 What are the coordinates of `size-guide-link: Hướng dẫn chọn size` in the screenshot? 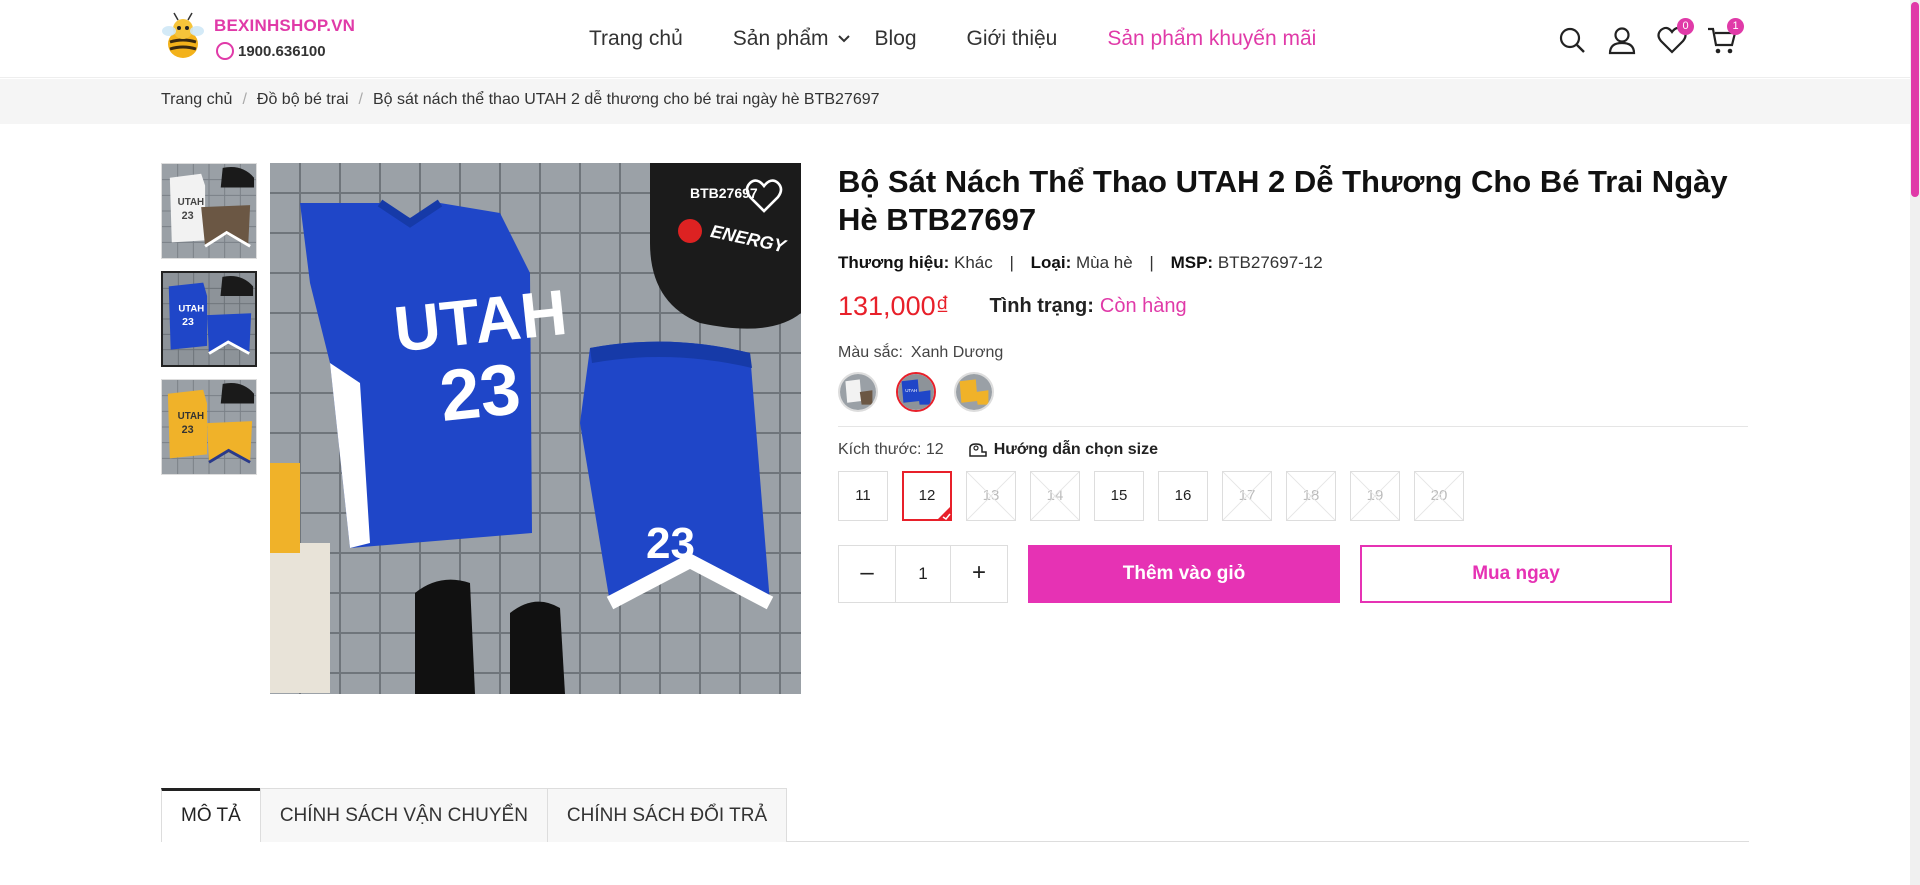 It's located at (1063, 450).